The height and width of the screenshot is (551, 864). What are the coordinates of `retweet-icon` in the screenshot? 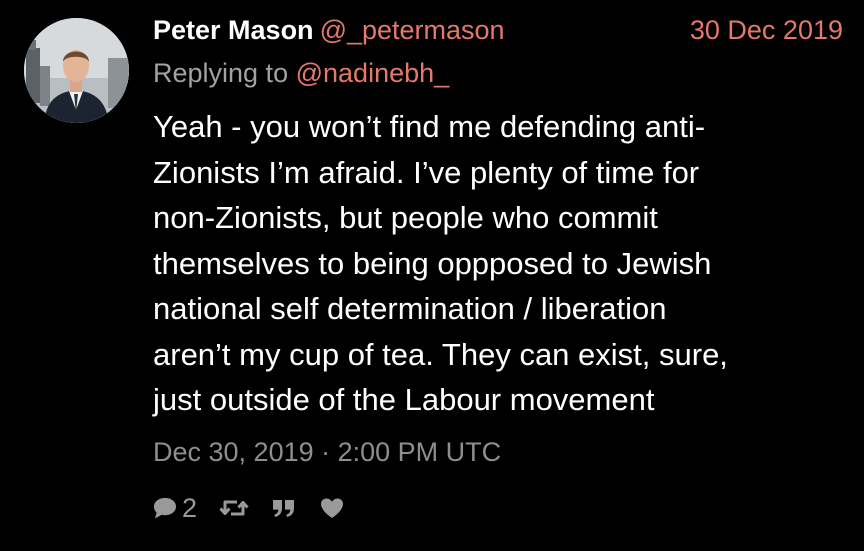 It's located at (234, 508).